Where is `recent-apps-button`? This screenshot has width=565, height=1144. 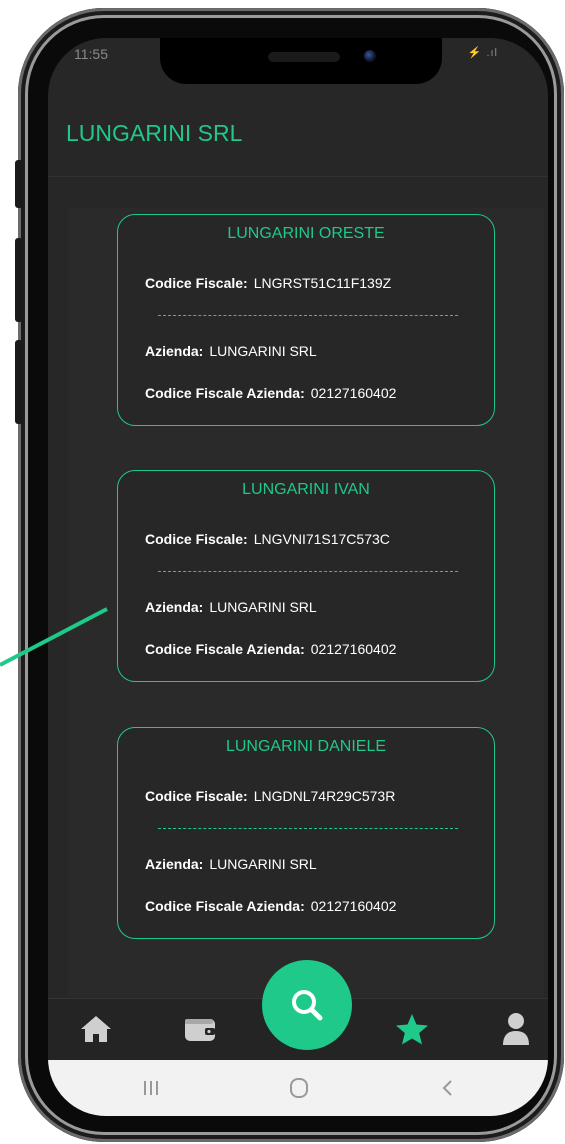
recent-apps-button is located at coordinates (151, 1088).